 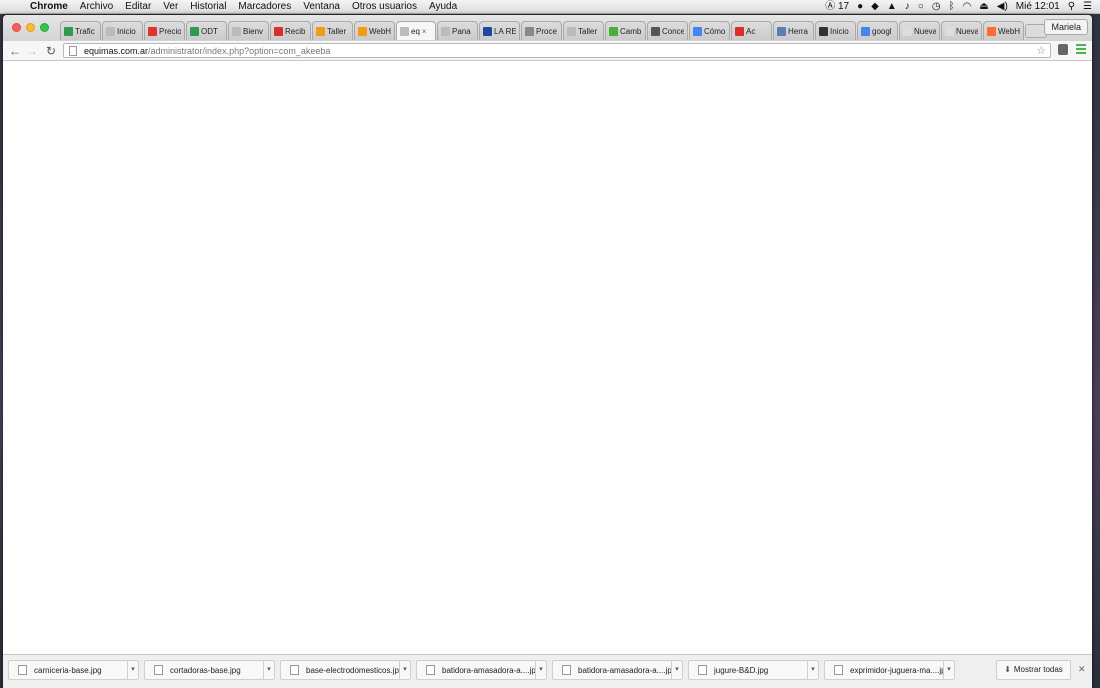 What do you see at coordinates (1041, 51) in the screenshot?
I see `bookmark-star-icon: ☆` at bounding box center [1041, 51].